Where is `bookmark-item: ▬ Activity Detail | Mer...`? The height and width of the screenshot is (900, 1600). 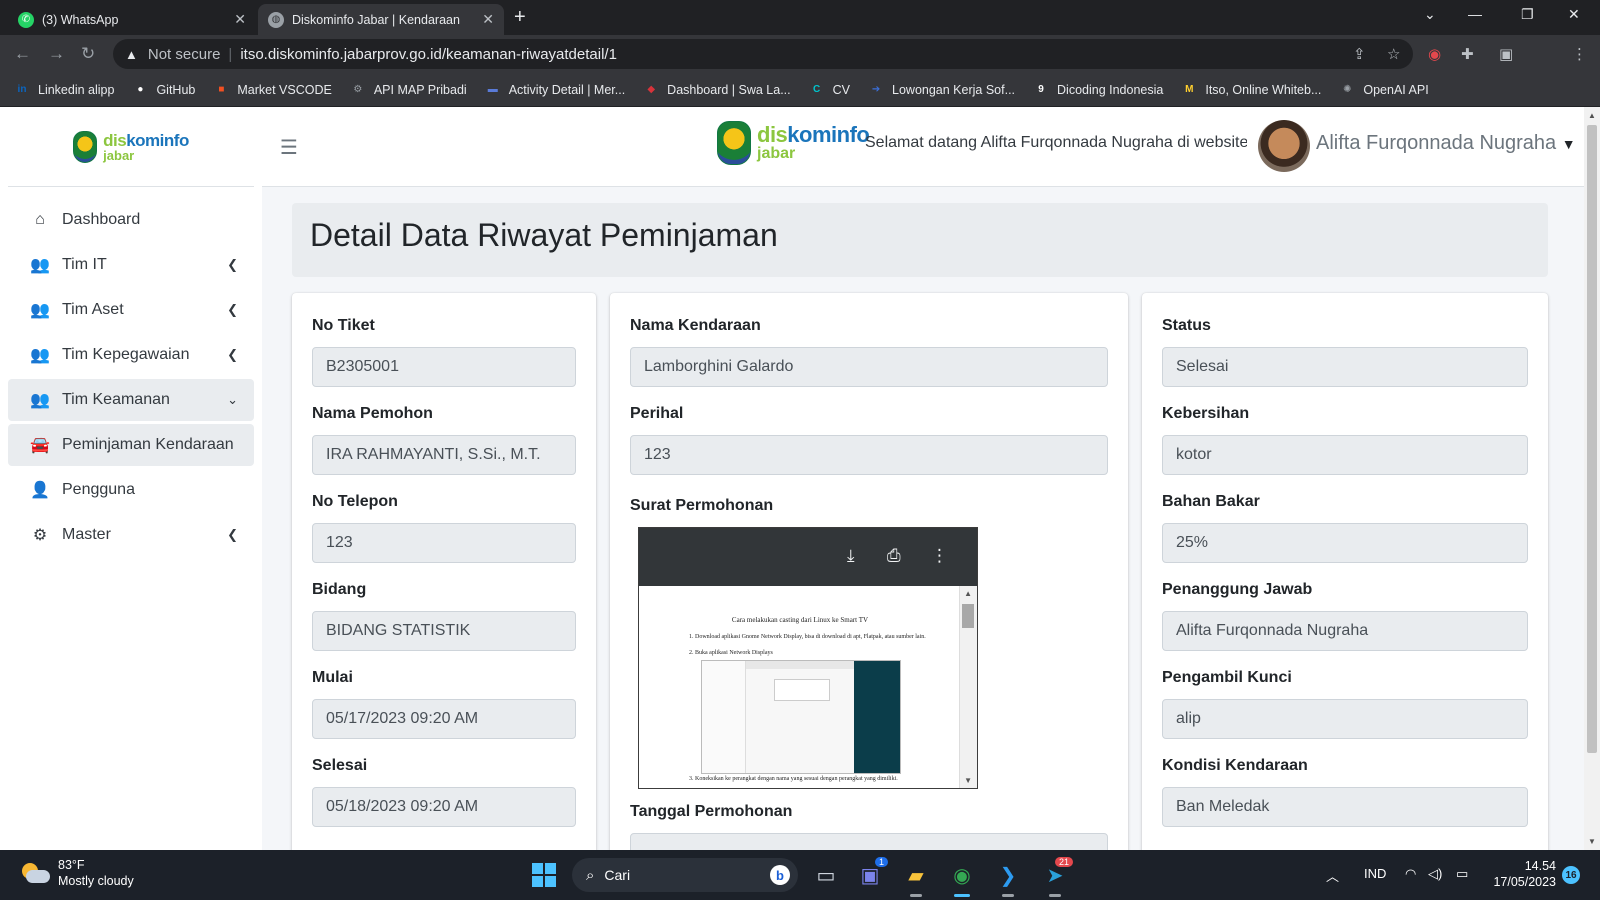
bookmark-item: ▬ Activity Detail | Mer... is located at coordinates (555, 90).